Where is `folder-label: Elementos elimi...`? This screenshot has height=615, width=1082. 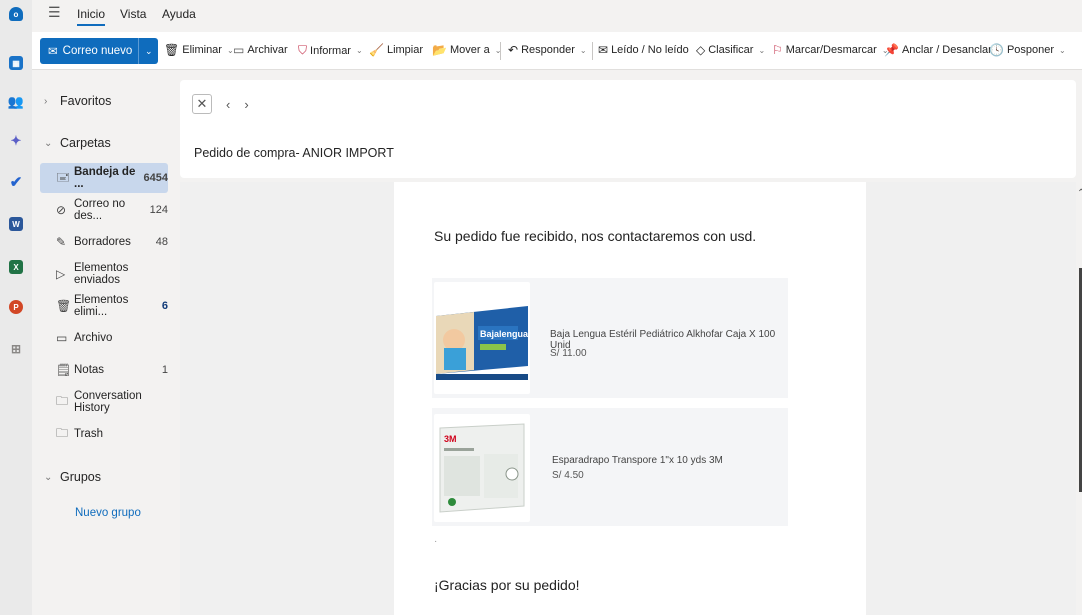 folder-label: Elementos elimi... is located at coordinates (101, 306).